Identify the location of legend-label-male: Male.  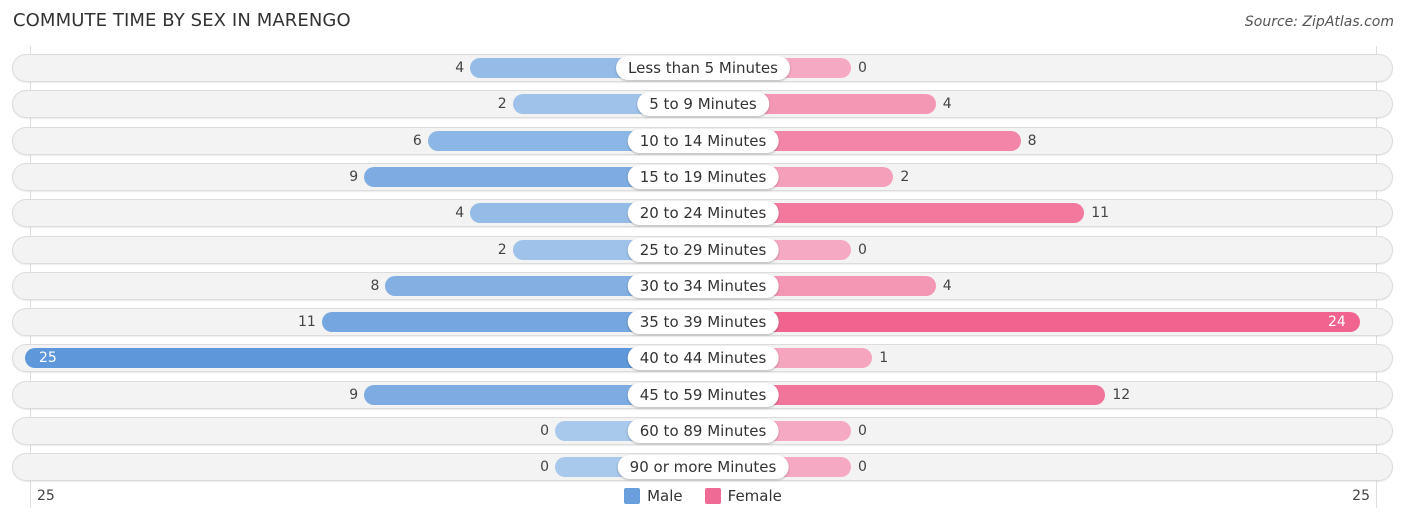
(665, 496).